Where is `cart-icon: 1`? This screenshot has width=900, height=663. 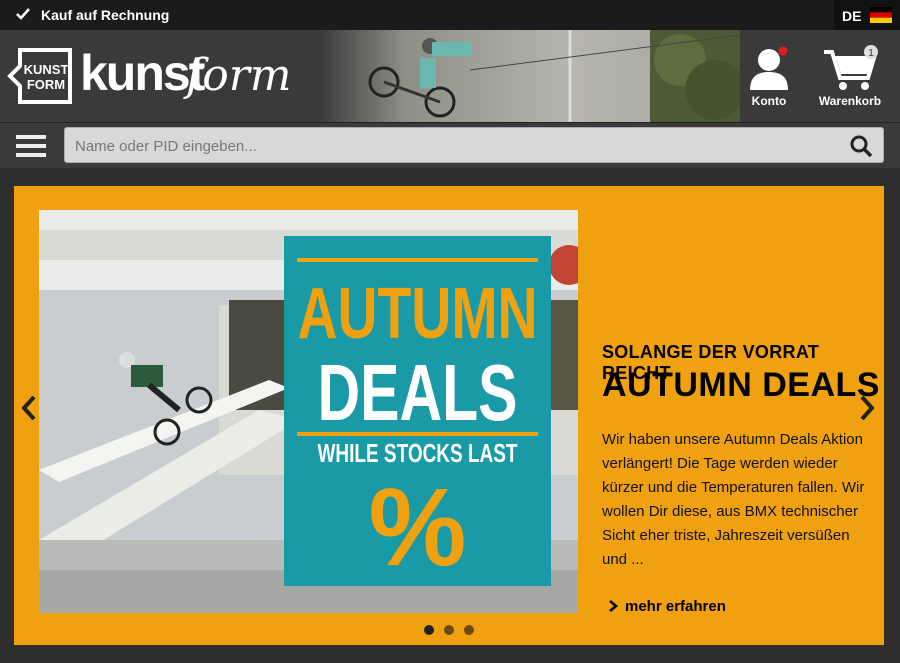
cart-icon: 1 is located at coordinates (851, 67).